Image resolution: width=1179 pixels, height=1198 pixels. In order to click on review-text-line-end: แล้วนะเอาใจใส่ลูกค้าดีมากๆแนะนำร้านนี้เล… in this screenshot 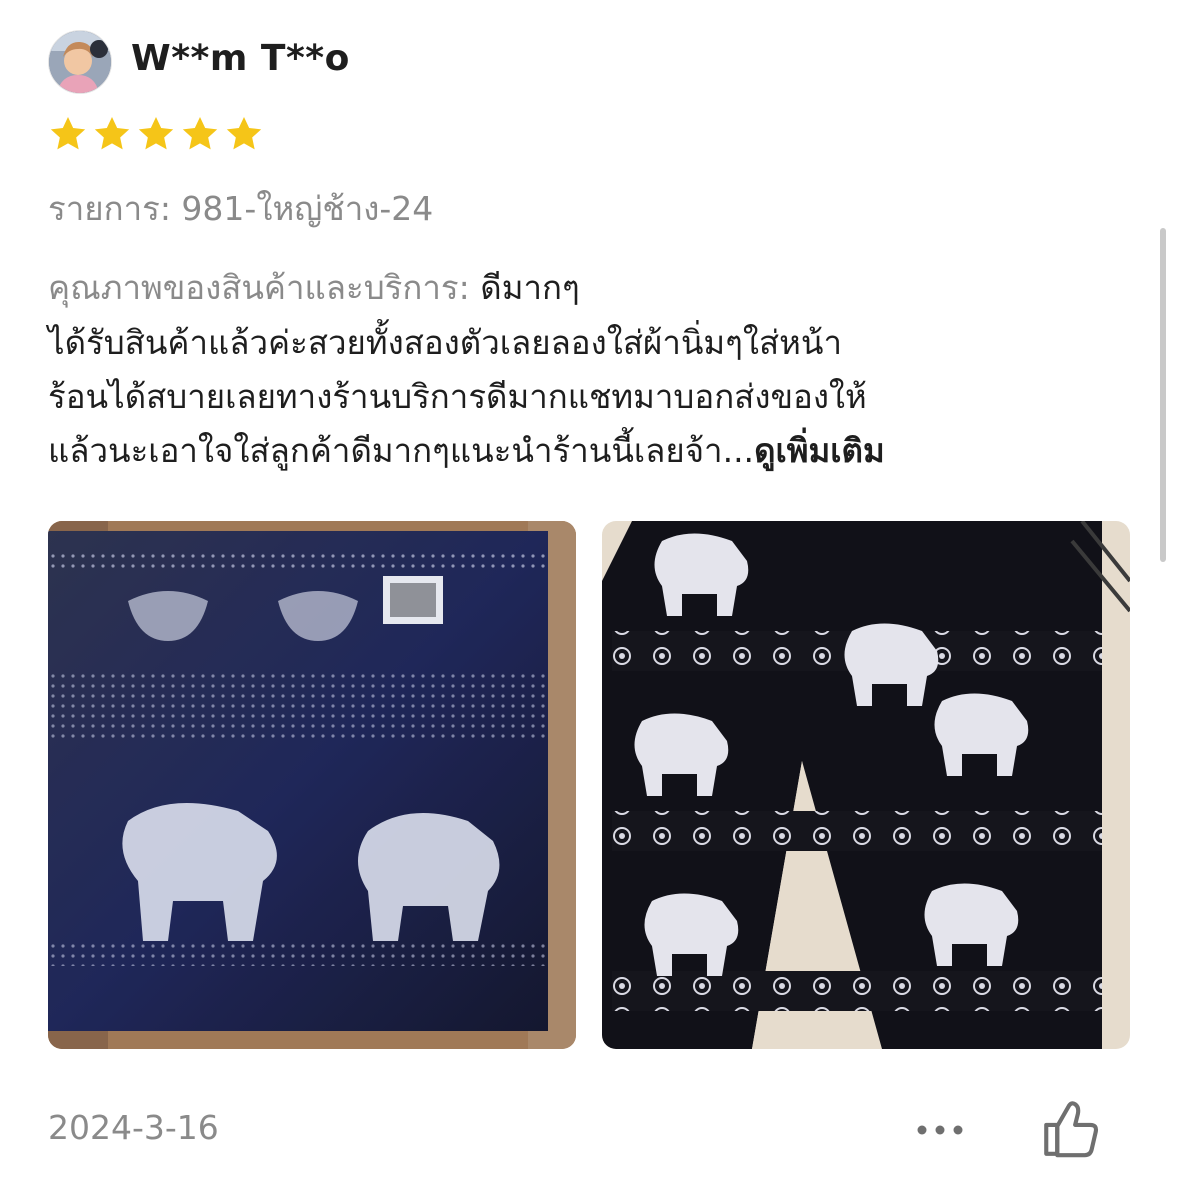, I will do `click(401, 450)`.